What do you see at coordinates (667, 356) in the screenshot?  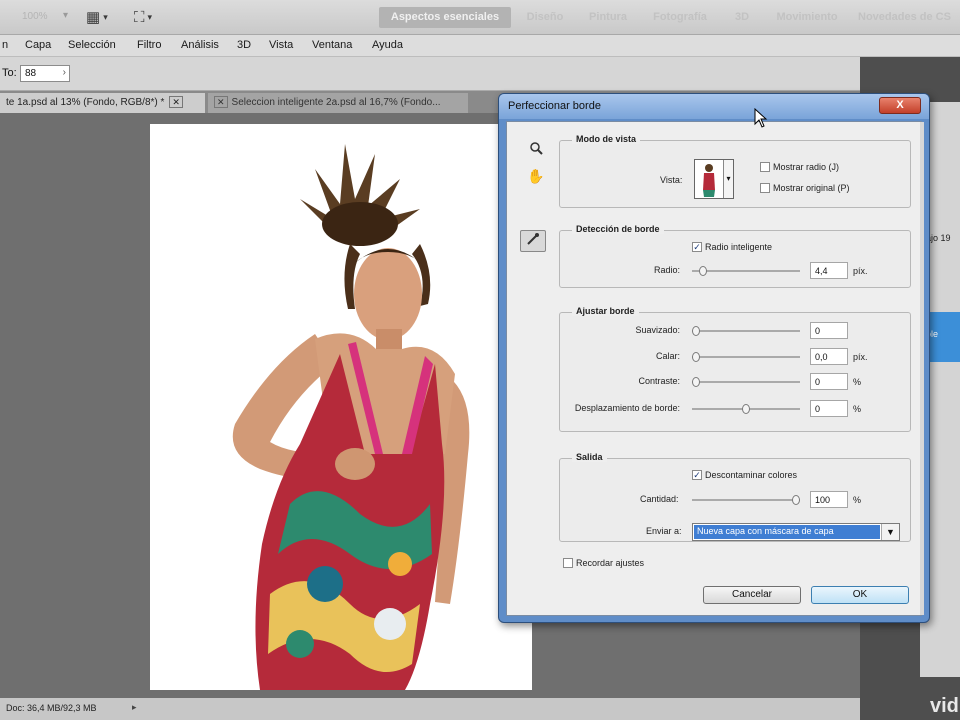 I see `adjust-row-label: Calar:` at bounding box center [667, 356].